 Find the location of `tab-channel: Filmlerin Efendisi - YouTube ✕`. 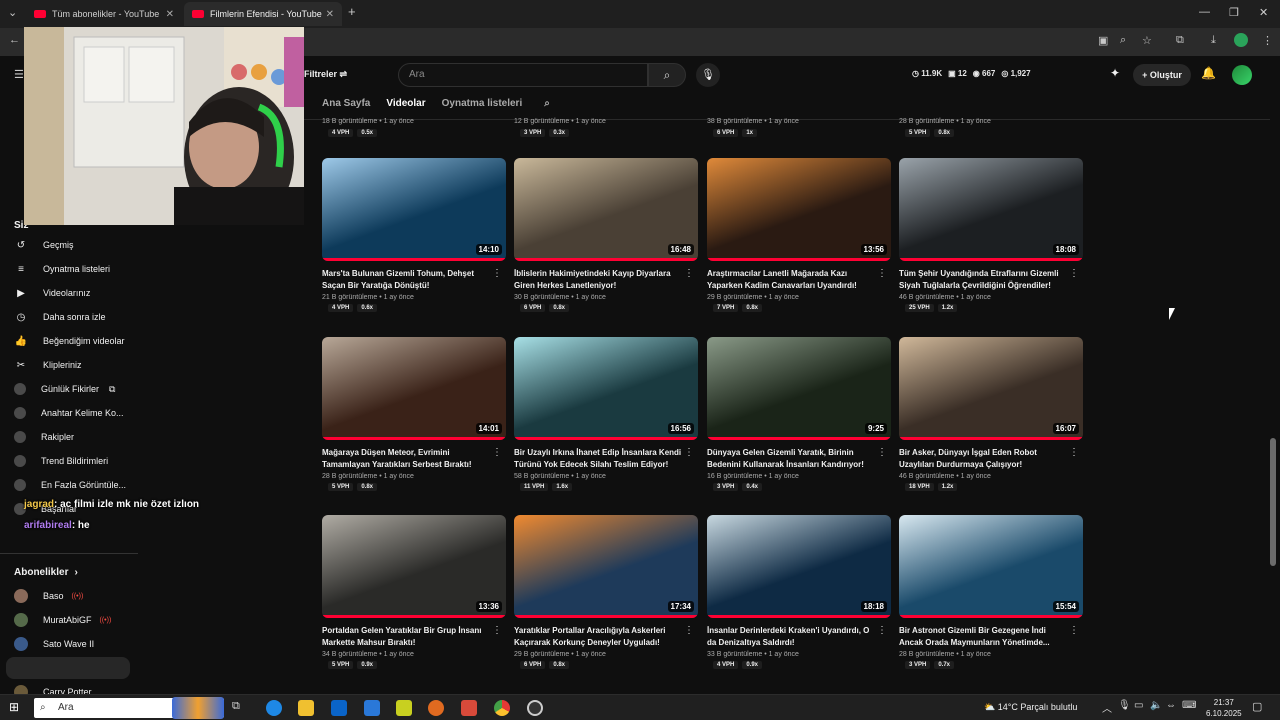

tab-channel: Filmlerin Efendisi - YouTube ✕ is located at coordinates (263, 14).